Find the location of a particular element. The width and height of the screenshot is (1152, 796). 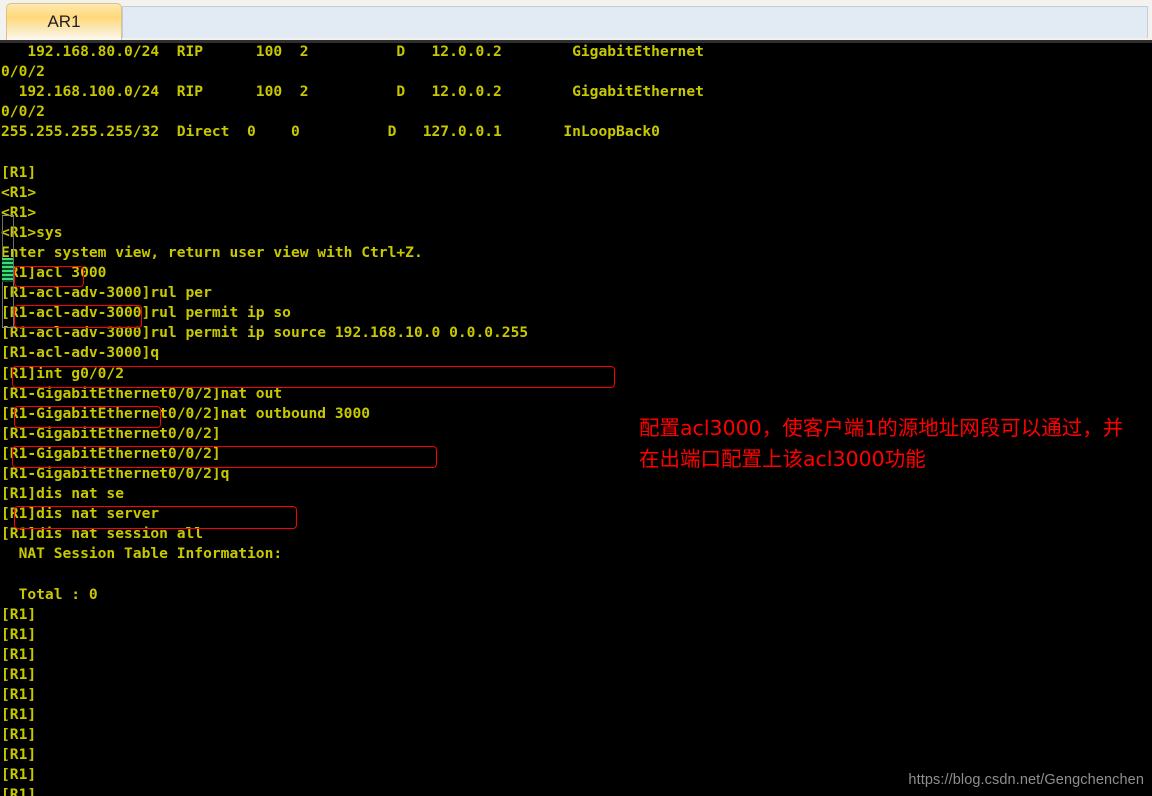

console-line: [R1]dis nat server is located at coordinates (80, 514).